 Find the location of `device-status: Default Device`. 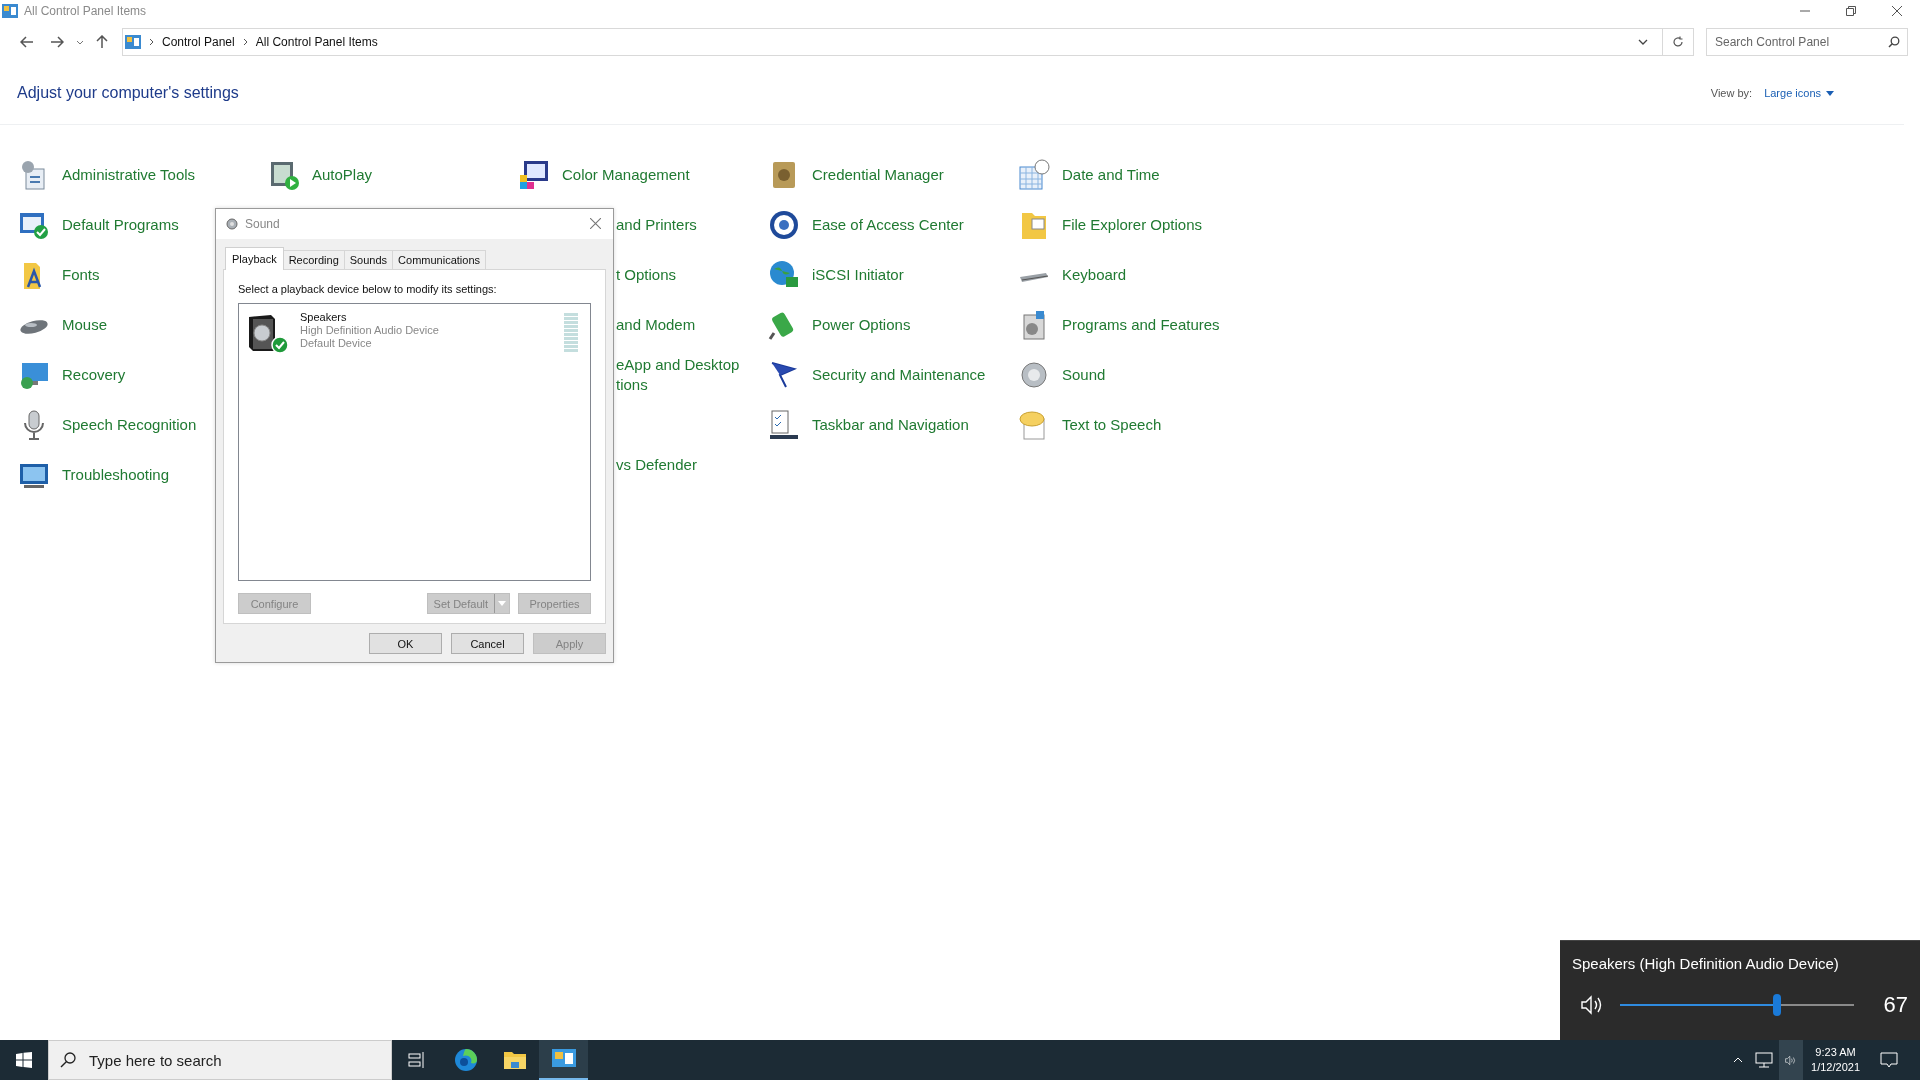

device-status: Default Device is located at coordinates (336, 343).